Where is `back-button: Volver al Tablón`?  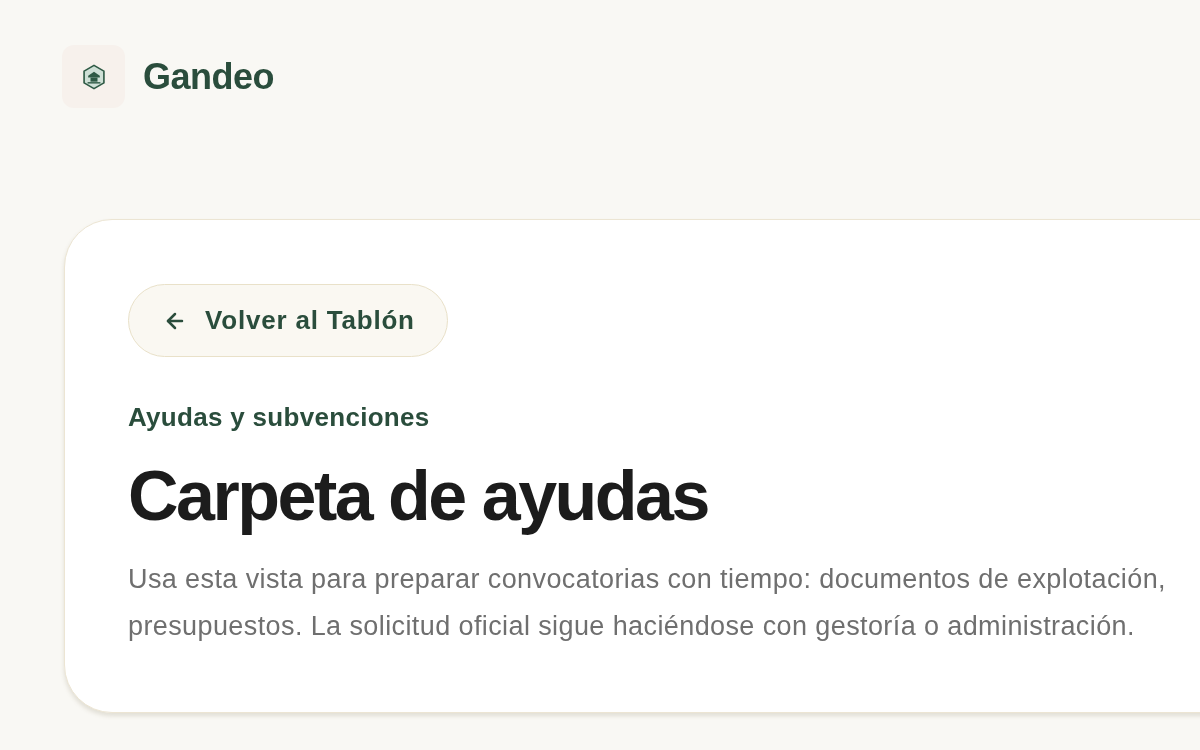
back-button: Volver al Tablón is located at coordinates (288, 320).